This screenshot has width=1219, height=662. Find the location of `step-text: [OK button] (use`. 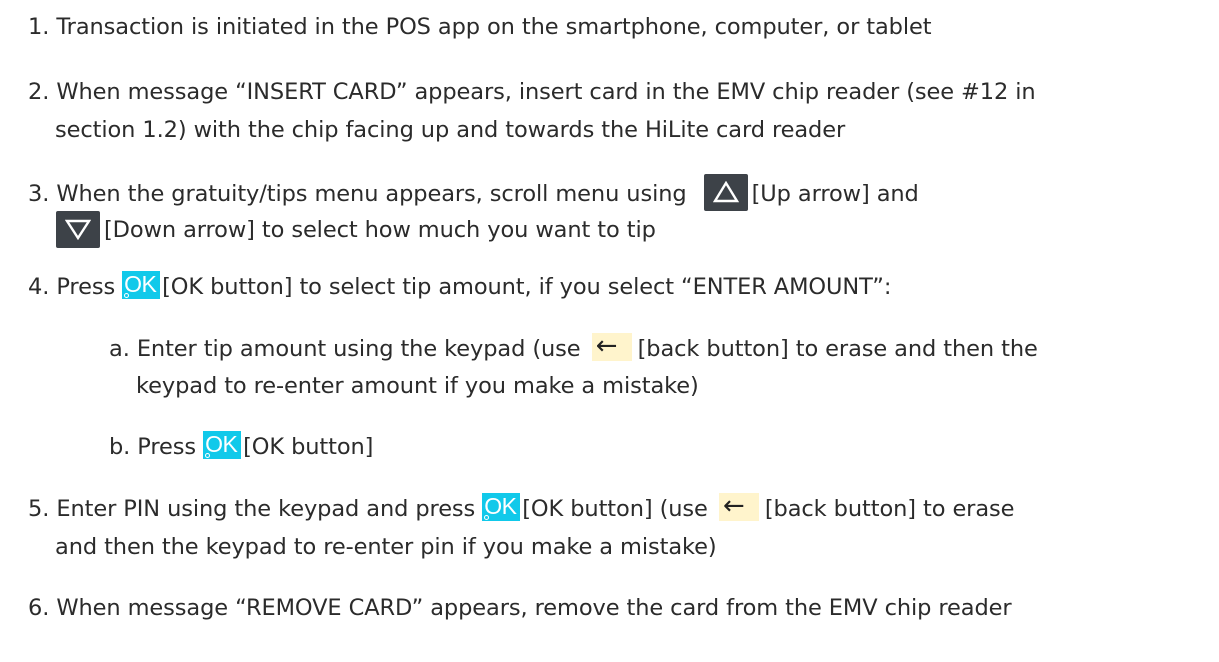

step-text: [OK button] (use is located at coordinates (615, 509).